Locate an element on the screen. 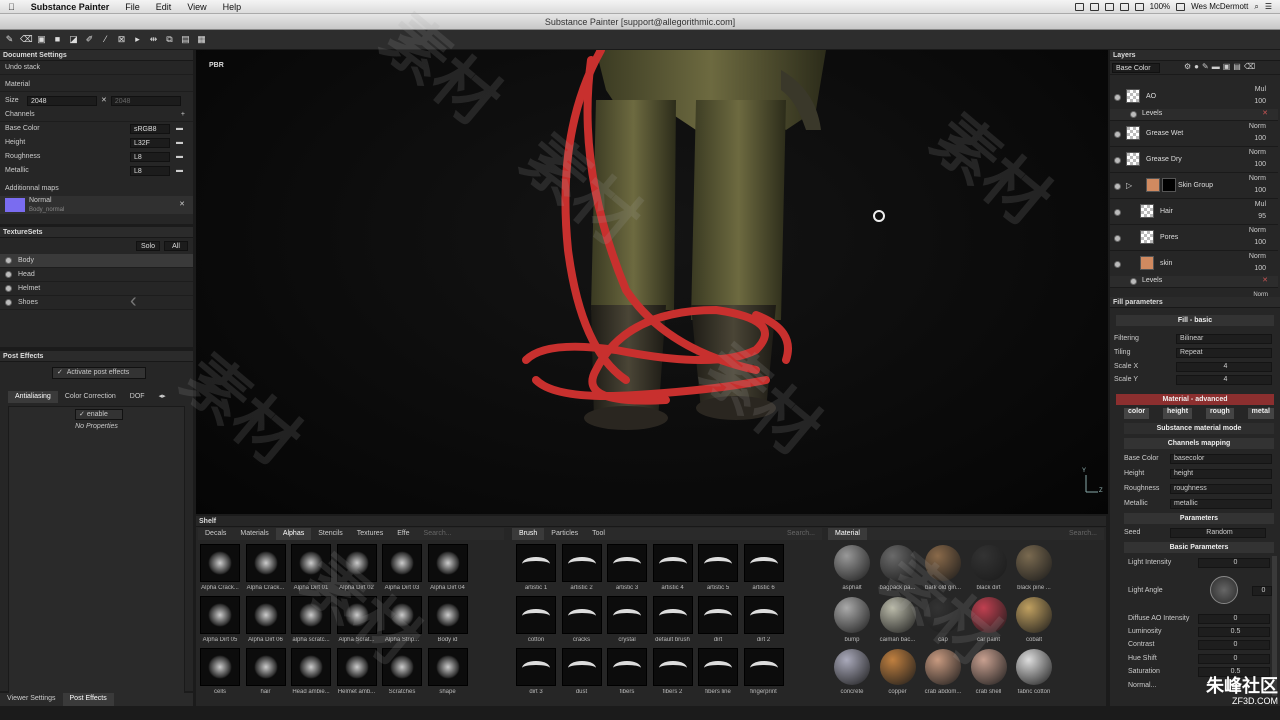 This screenshot has width=1280, height=720. tab-textures: Textures is located at coordinates (370, 534).